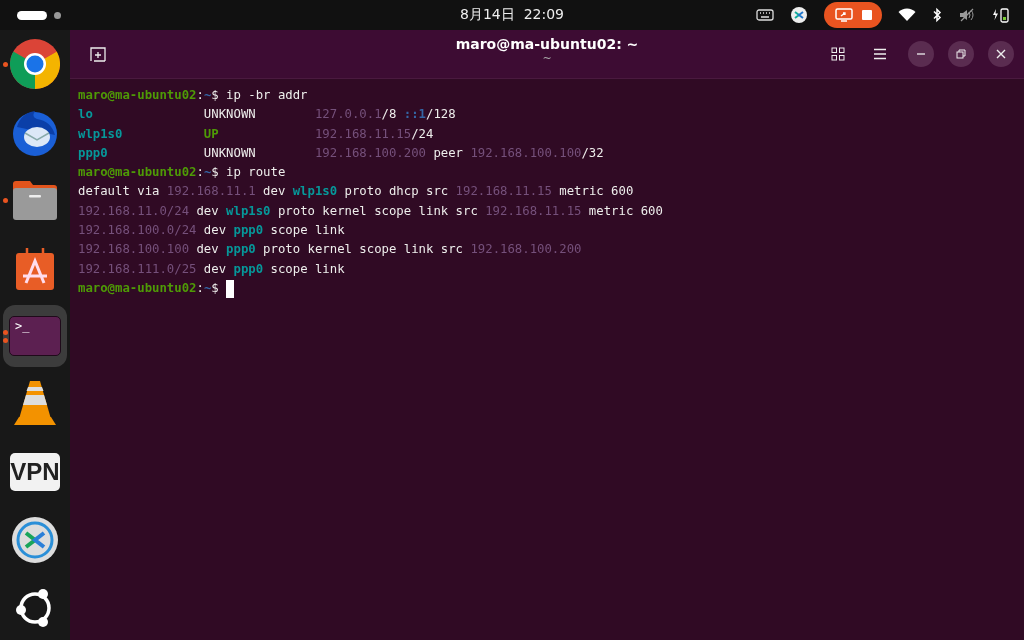 Image resolution: width=1024 pixels, height=640 pixels. I want to click on close-button, so click(1001, 54).